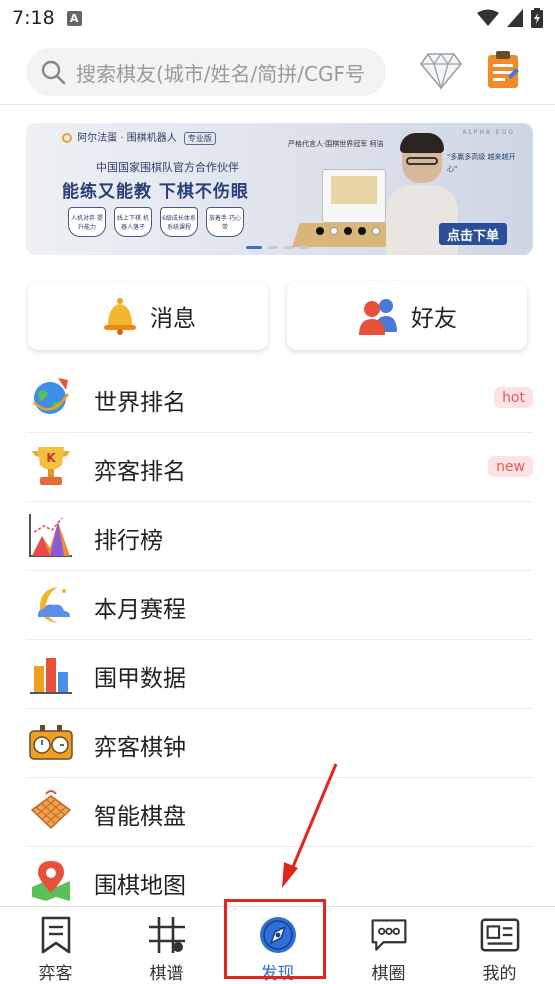  What do you see at coordinates (173, 319) in the screenshot?
I see `messages-label: 消息` at bounding box center [173, 319].